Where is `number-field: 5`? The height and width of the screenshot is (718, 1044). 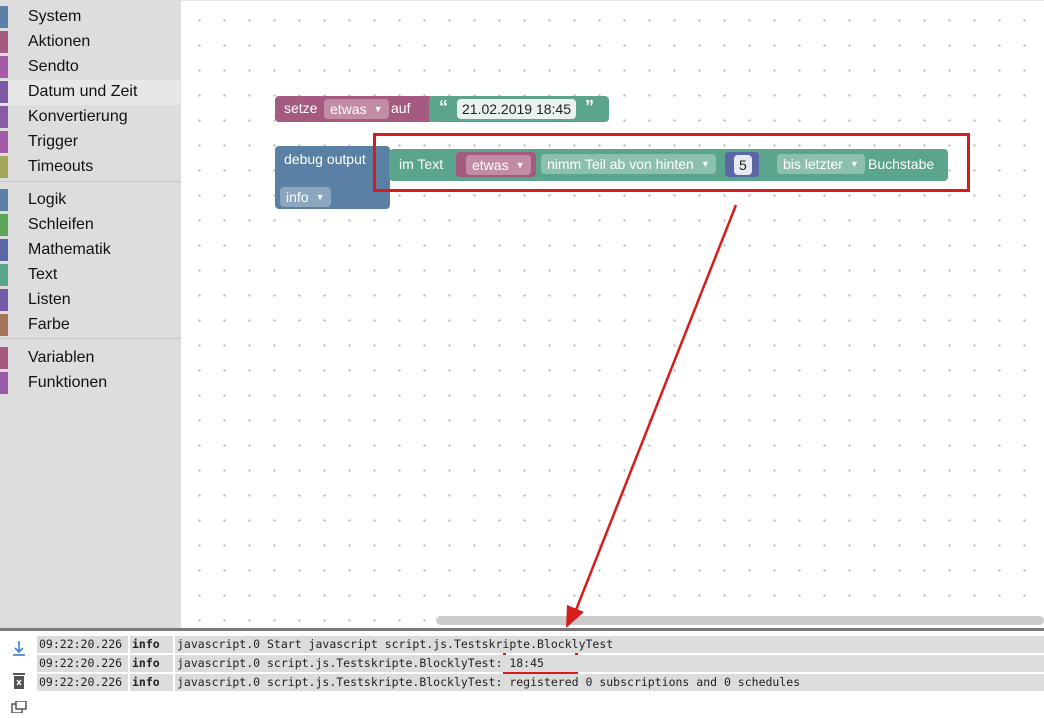 number-field: 5 is located at coordinates (743, 165).